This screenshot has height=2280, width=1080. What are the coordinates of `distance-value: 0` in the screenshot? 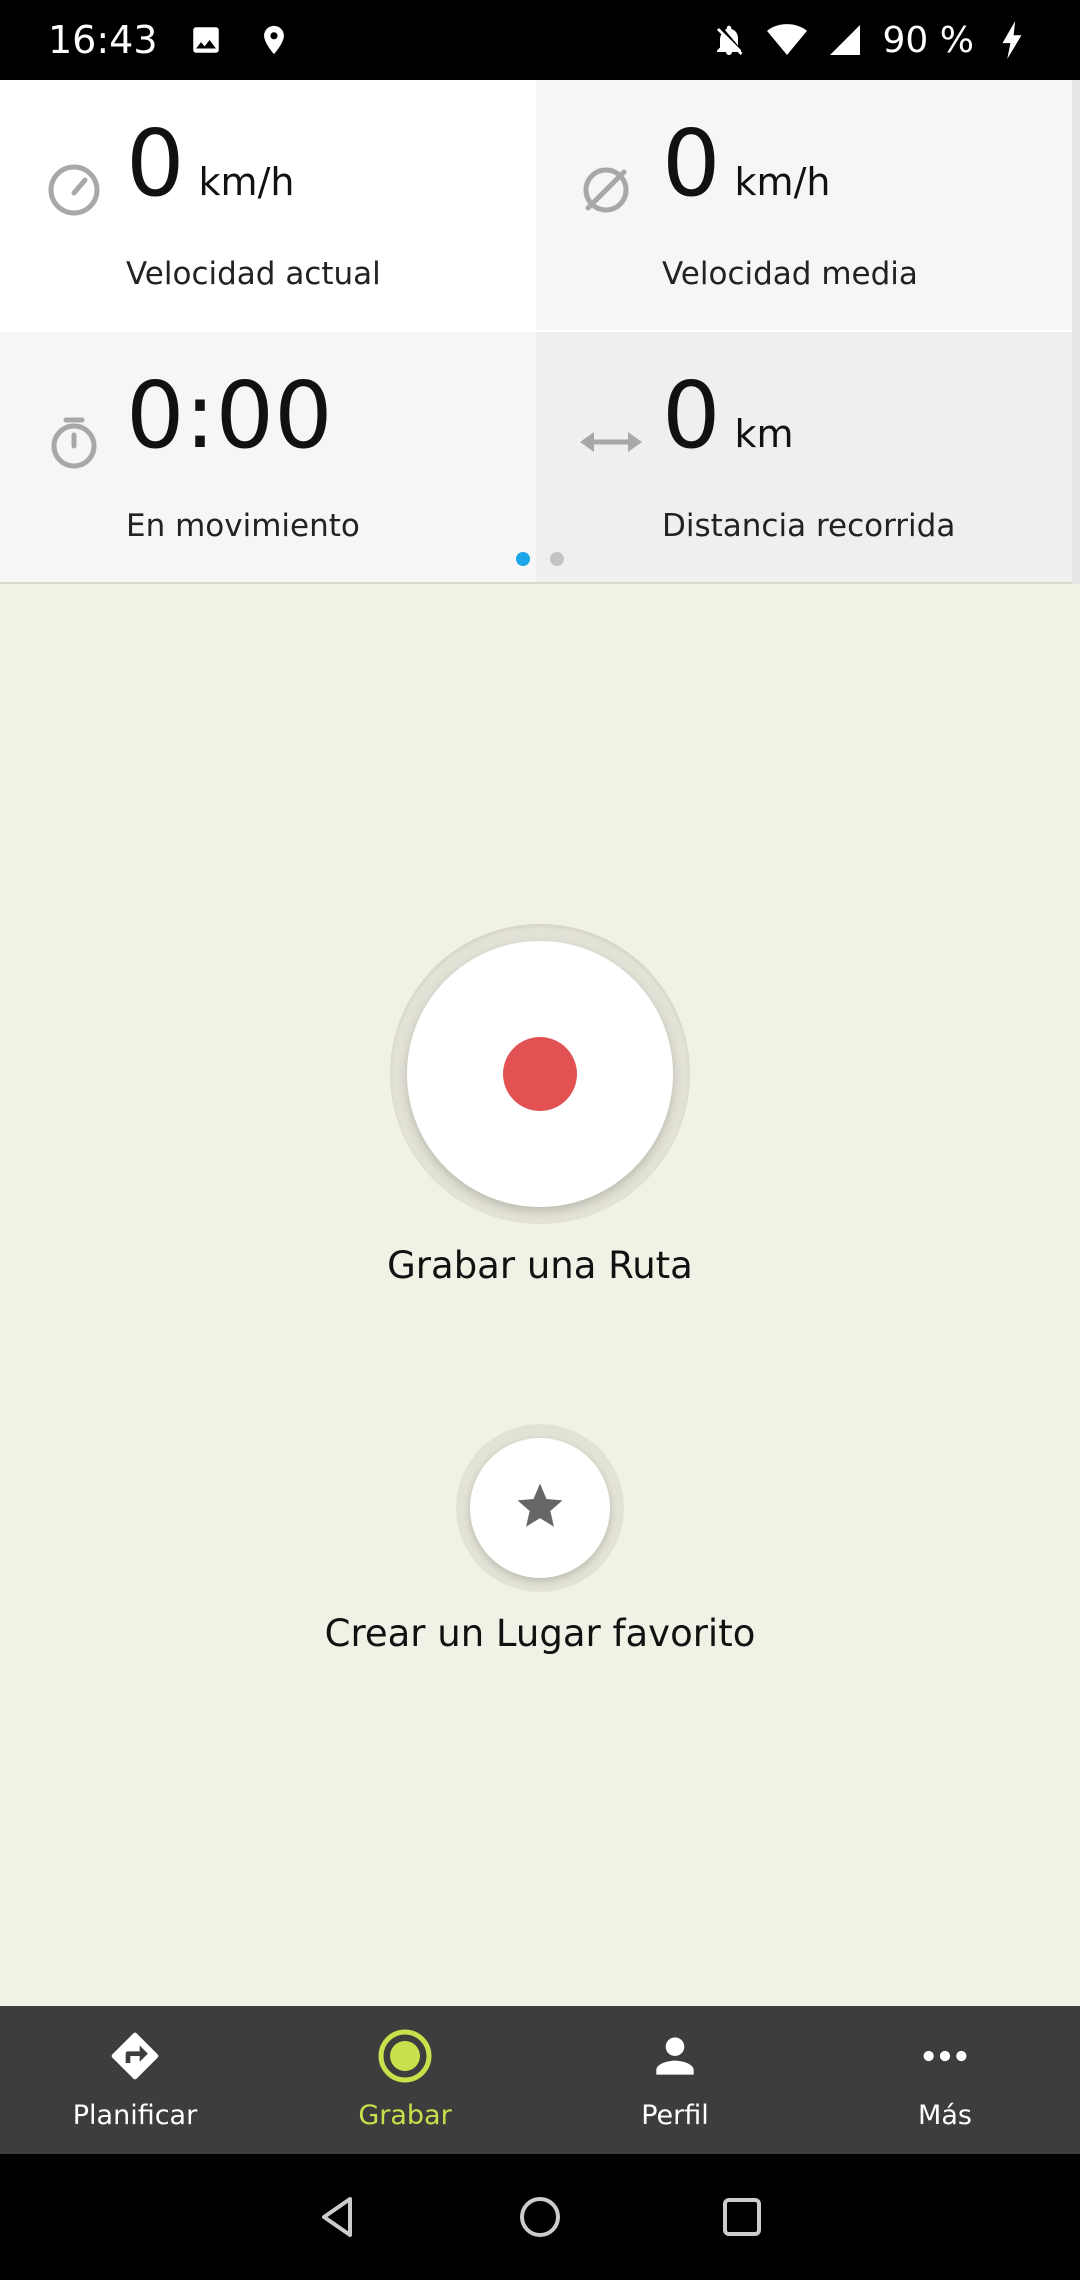 It's located at (691, 415).